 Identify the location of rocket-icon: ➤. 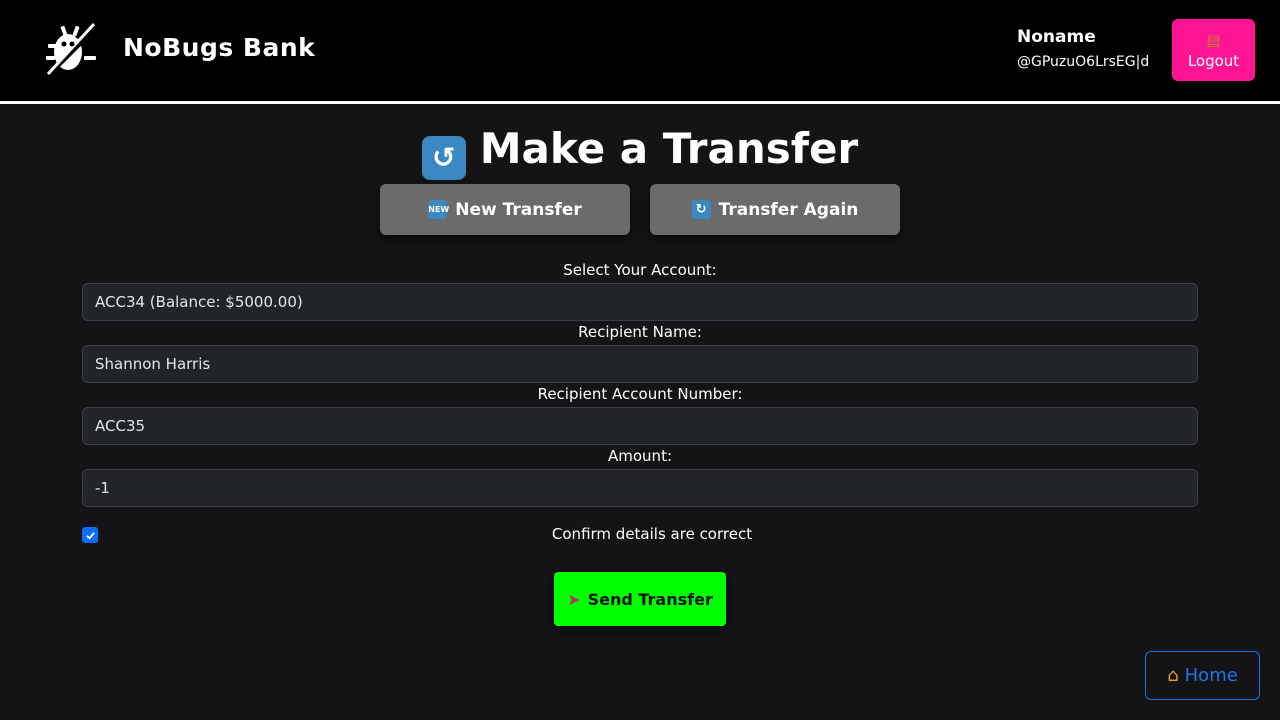
(574, 599).